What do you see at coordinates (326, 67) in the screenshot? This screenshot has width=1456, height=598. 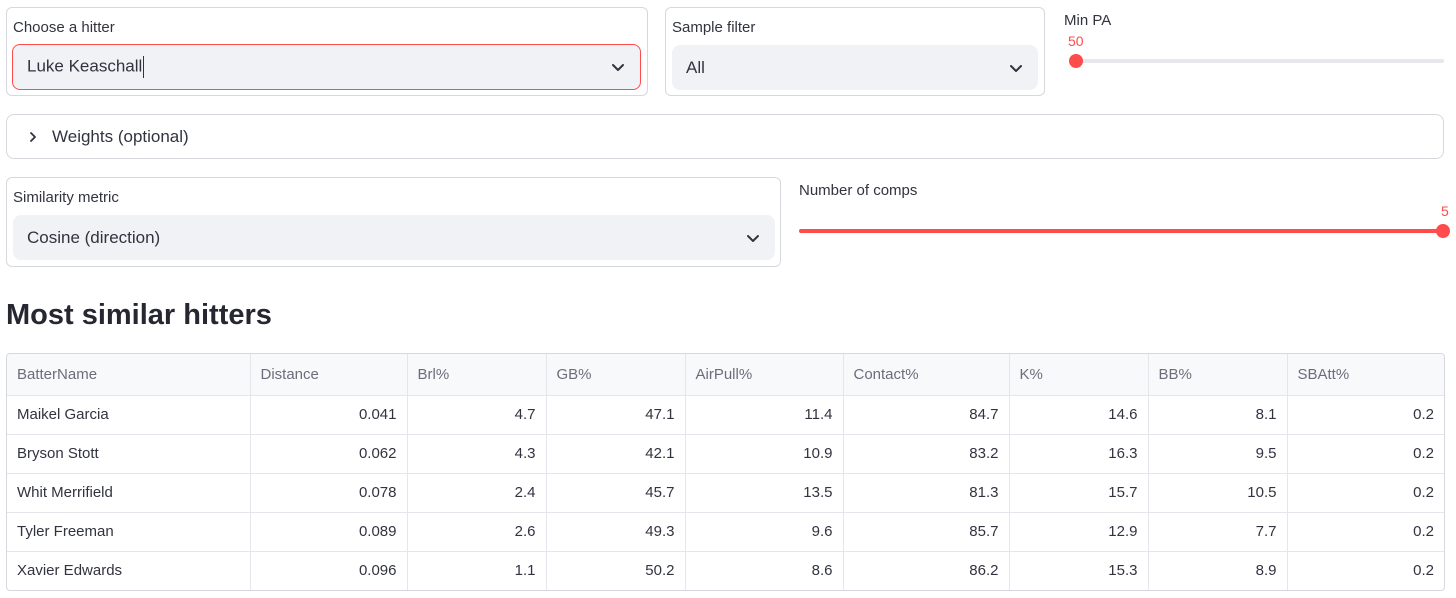 I see `hitter-select: Luke Keaschall` at bounding box center [326, 67].